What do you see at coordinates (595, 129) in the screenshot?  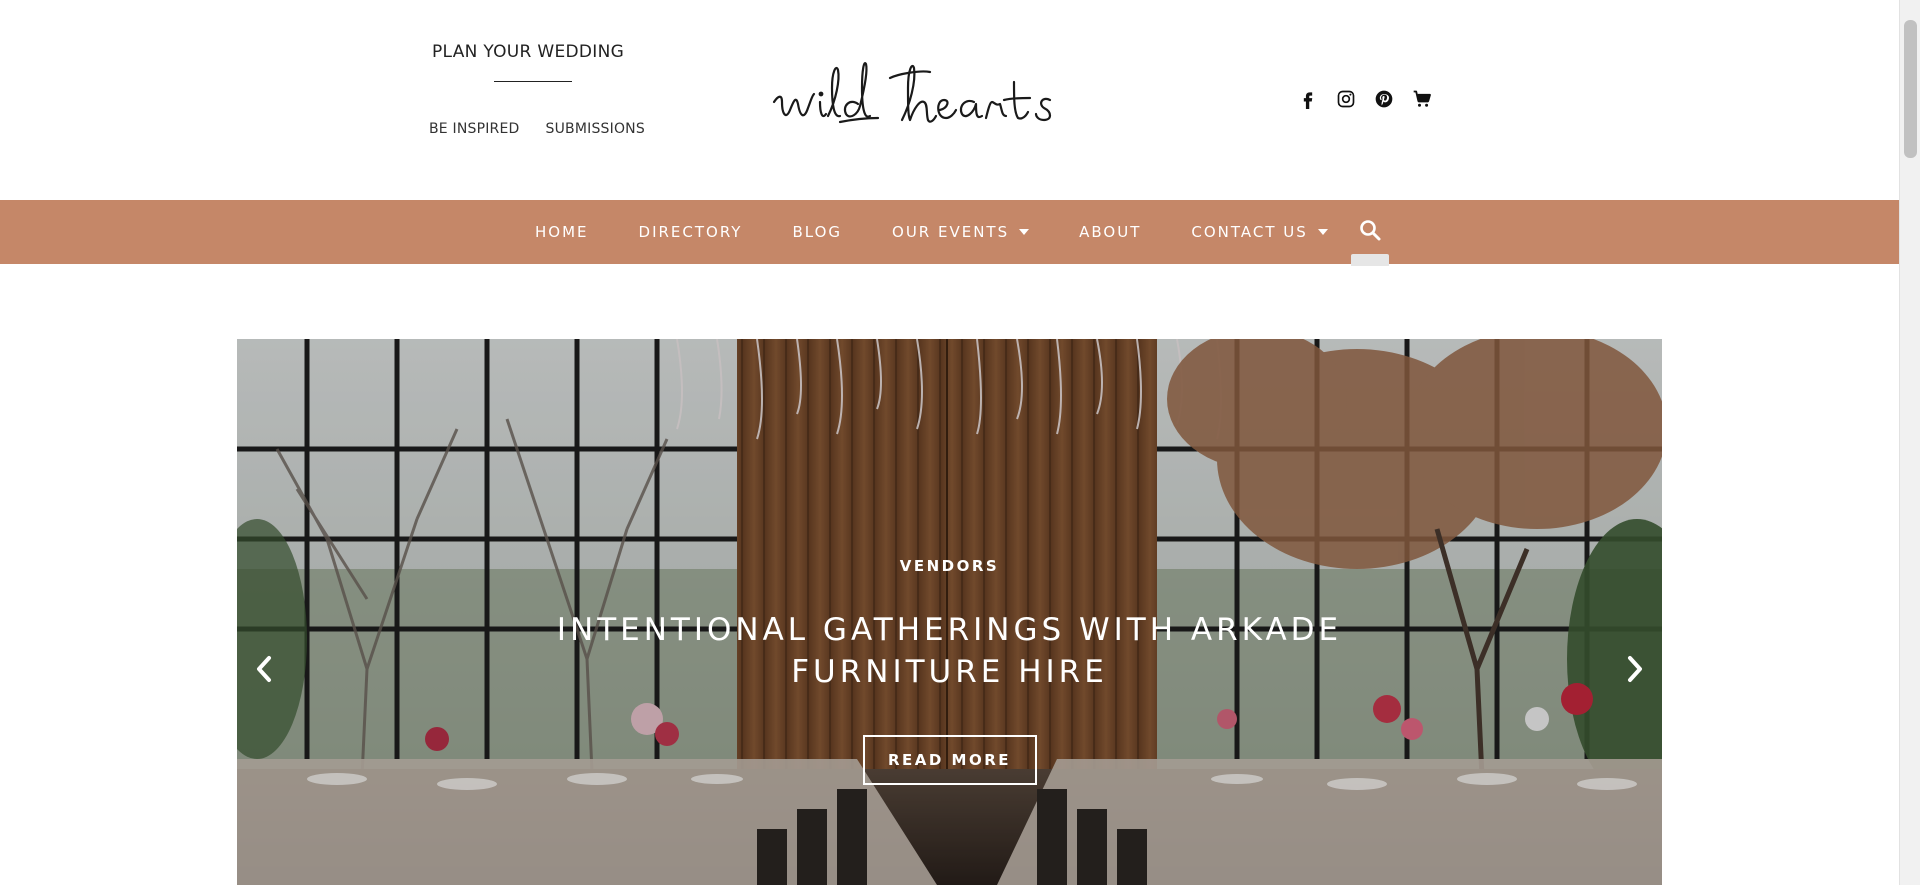 I see `submissions-link: SUBMISSIONS` at bounding box center [595, 129].